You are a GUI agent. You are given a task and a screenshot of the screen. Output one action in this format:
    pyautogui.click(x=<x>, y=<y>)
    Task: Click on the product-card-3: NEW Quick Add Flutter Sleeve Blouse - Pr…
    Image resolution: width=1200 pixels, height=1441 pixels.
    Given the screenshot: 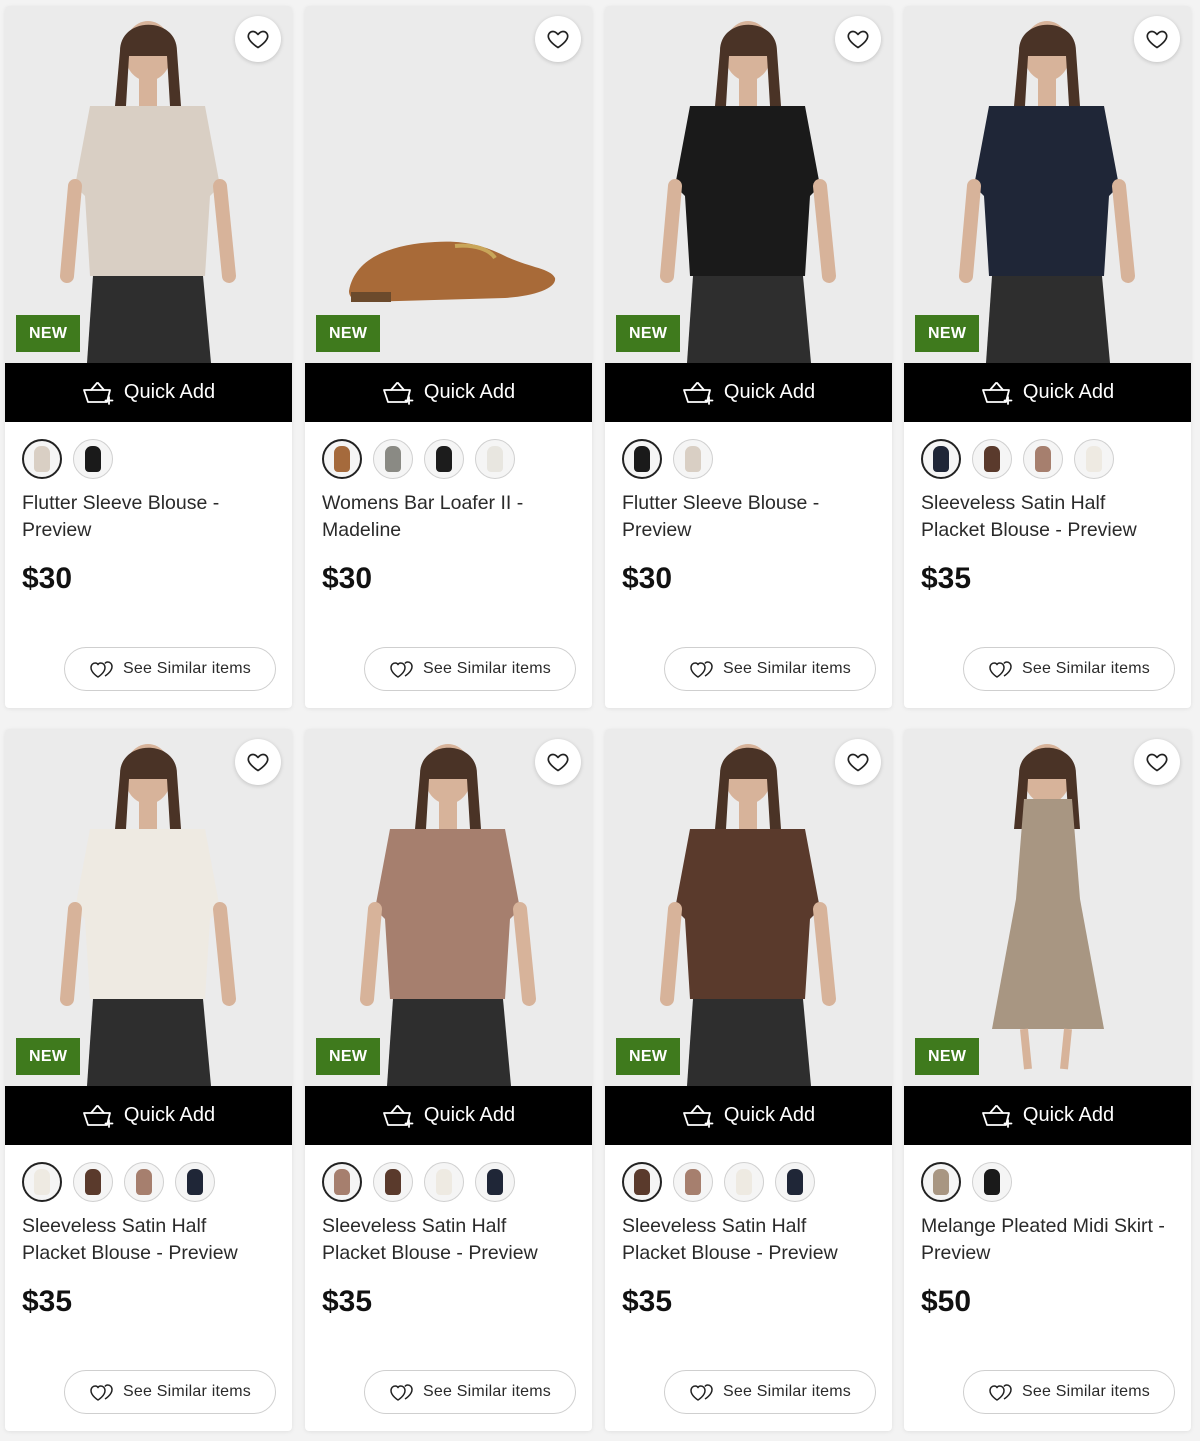 What is the action you would take?
    pyautogui.click(x=748, y=357)
    